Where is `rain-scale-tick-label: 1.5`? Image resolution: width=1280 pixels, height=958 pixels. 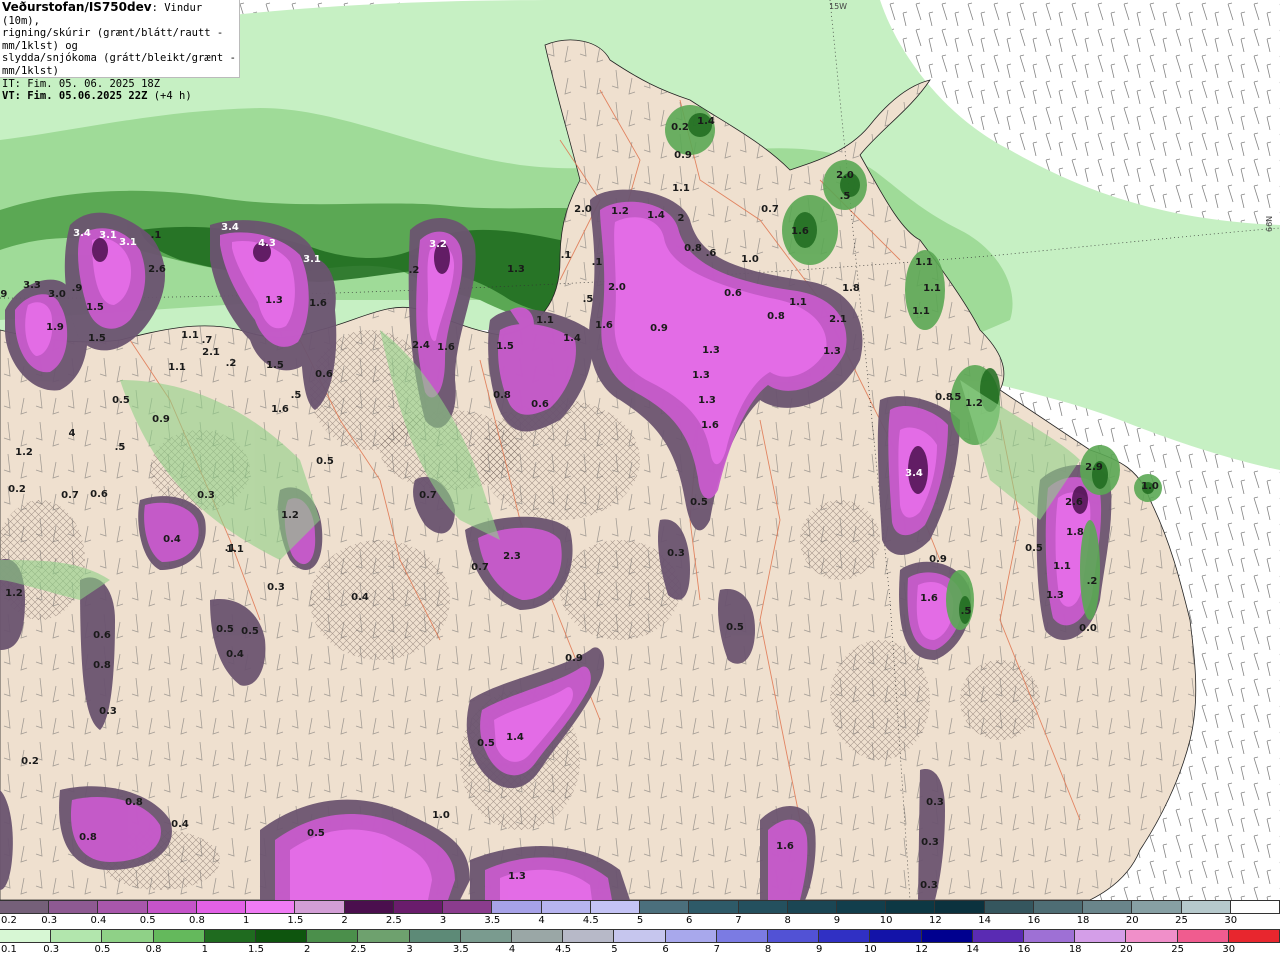
rain-scale-tick-label: 1.5 is located at coordinates (256, 949).